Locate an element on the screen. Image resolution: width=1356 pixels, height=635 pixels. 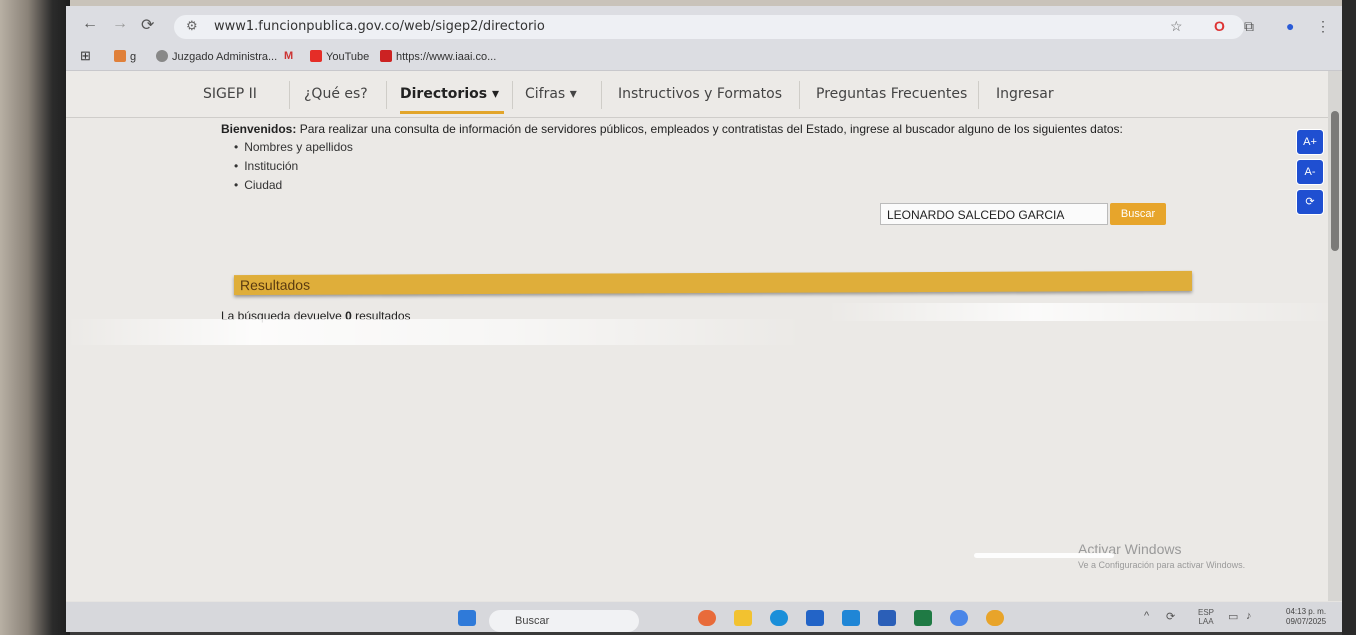
taskbar-search: Buscar is located at coordinates (564, 621).